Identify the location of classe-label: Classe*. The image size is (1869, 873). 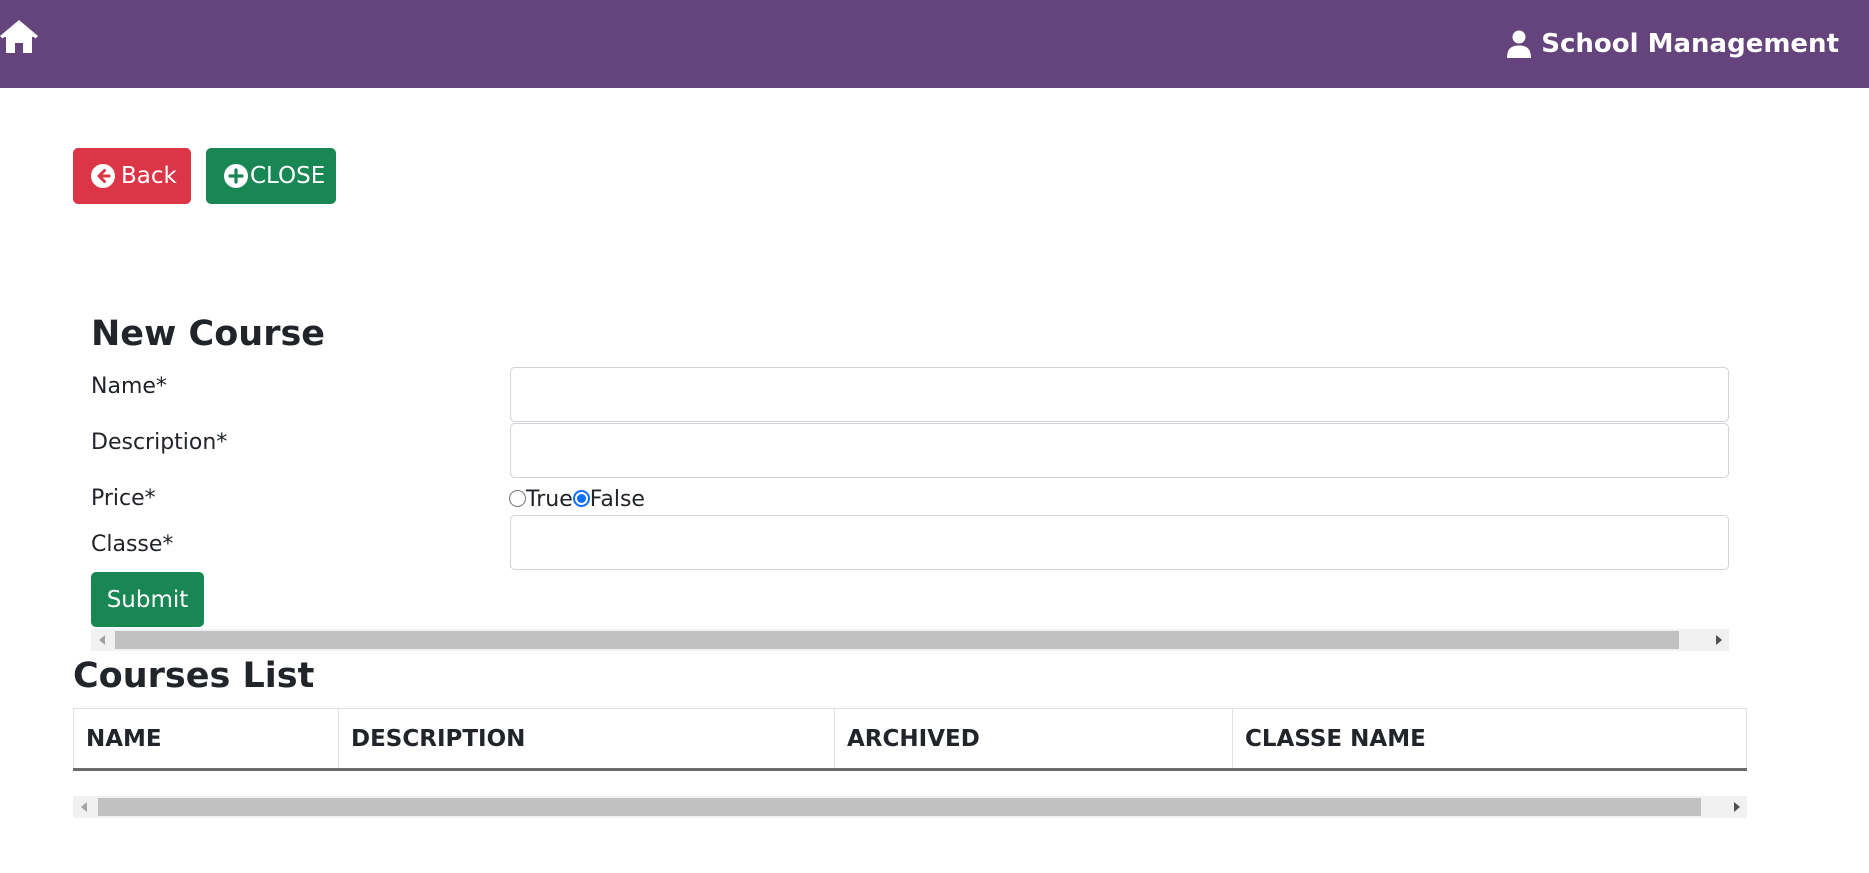
(132, 544).